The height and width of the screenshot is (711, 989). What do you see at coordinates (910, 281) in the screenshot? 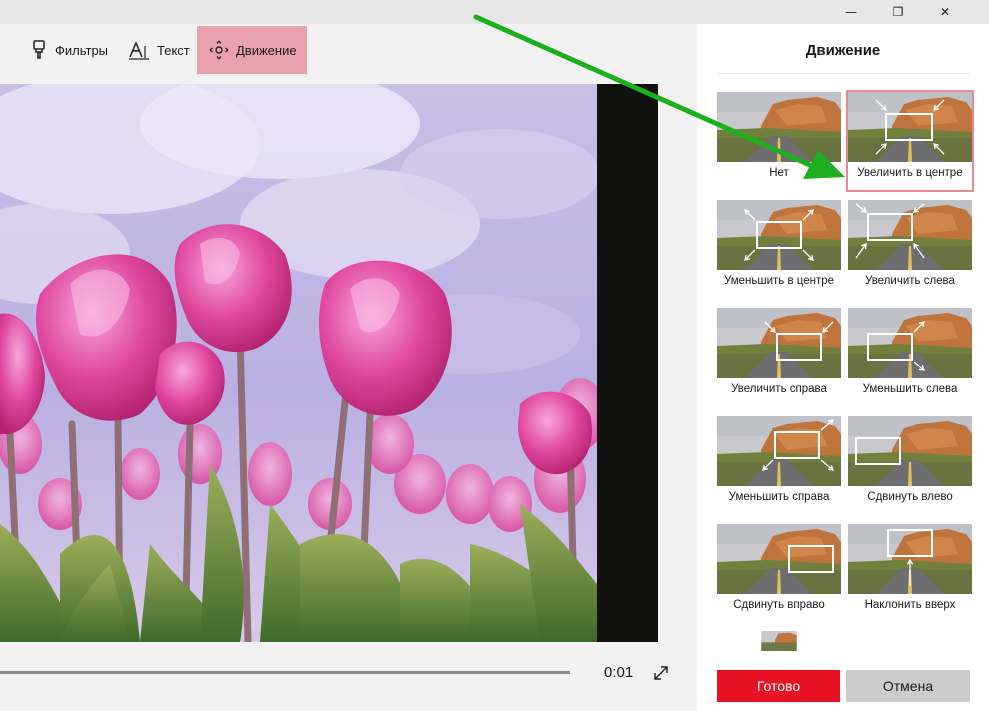
I see `motion-label: Увеличить слева` at bounding box center [910, 281].